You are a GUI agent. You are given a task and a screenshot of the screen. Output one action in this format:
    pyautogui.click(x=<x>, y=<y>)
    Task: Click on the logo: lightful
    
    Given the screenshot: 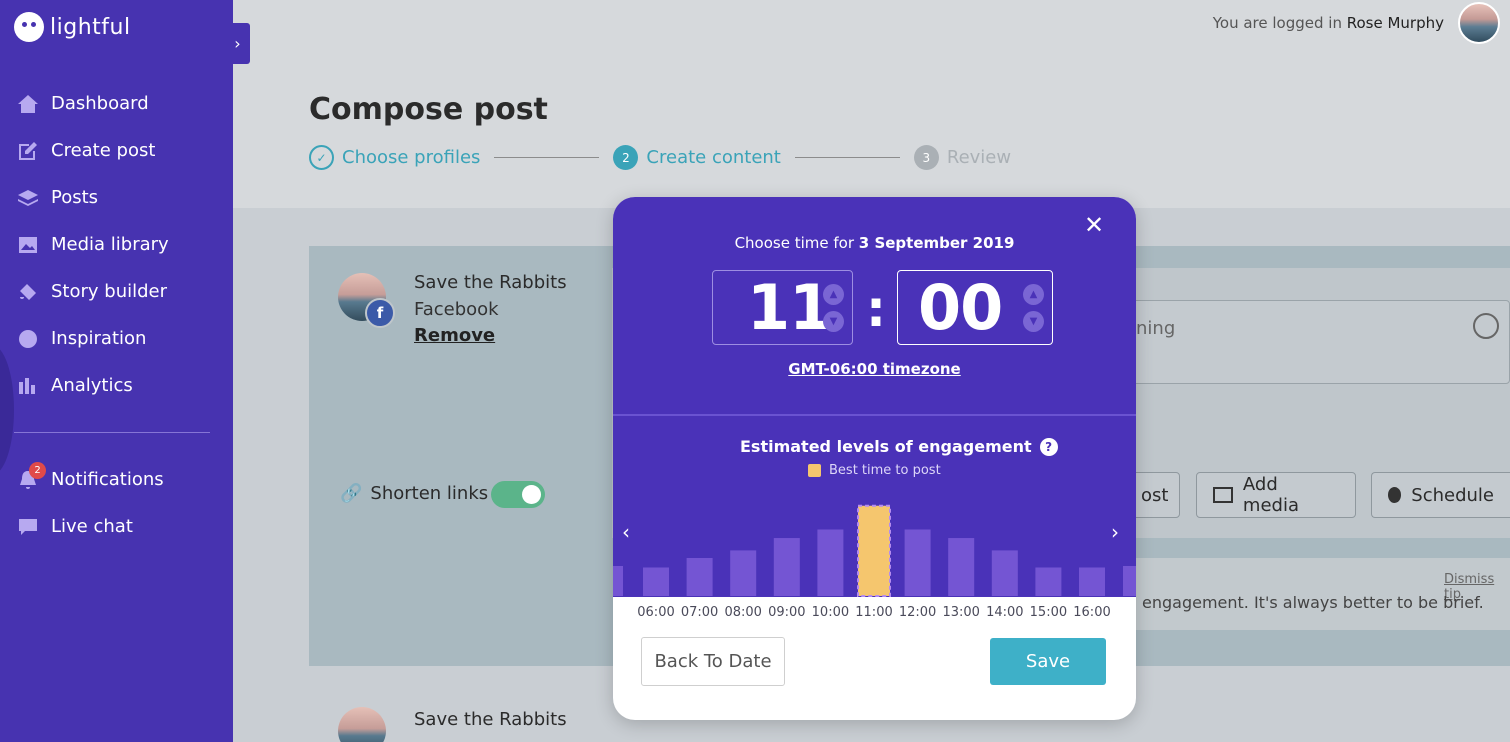 What is the action you would take?
    pyautogui.click(x=72, y=27)
    